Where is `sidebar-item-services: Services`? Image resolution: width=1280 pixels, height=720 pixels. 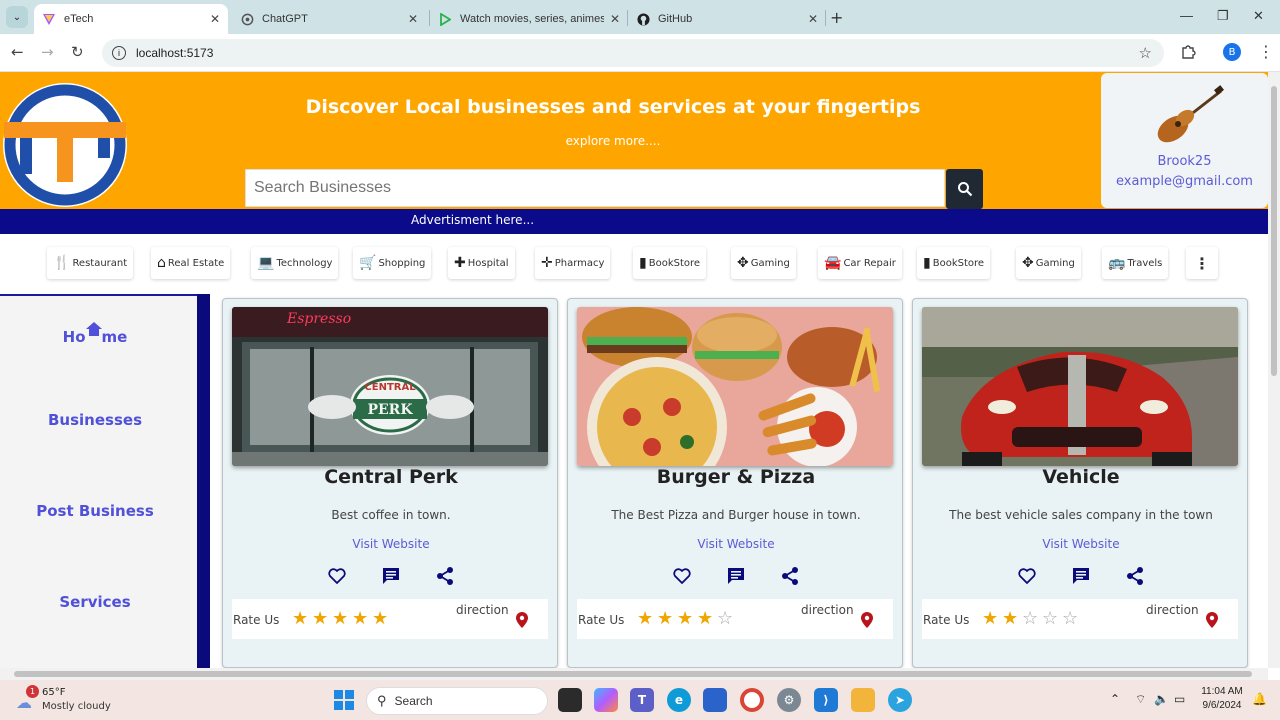
sidebar-item-services: Services is located at coordinates (95, 602).